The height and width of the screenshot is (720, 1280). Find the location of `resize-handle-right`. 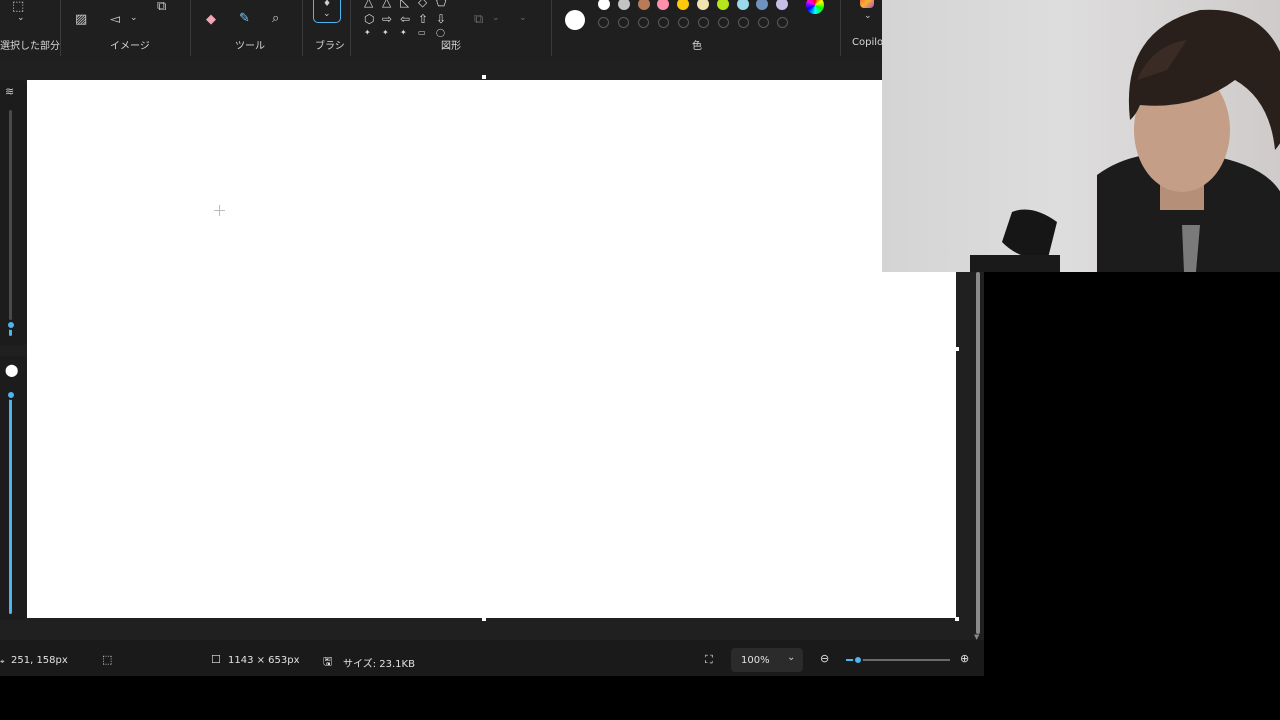

resize-handle-right is located at coordinates (957, 349).